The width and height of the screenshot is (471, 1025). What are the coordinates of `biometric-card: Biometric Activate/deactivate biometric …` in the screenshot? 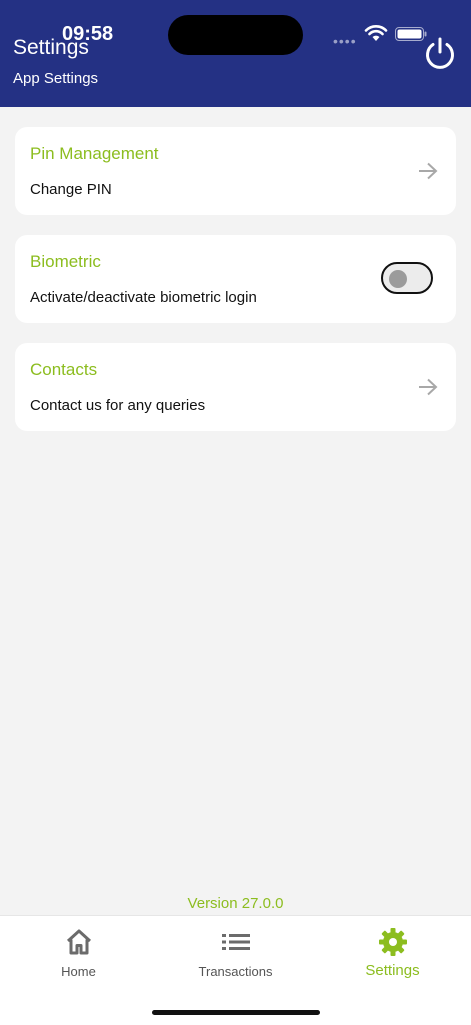 It's located at (235, 279).